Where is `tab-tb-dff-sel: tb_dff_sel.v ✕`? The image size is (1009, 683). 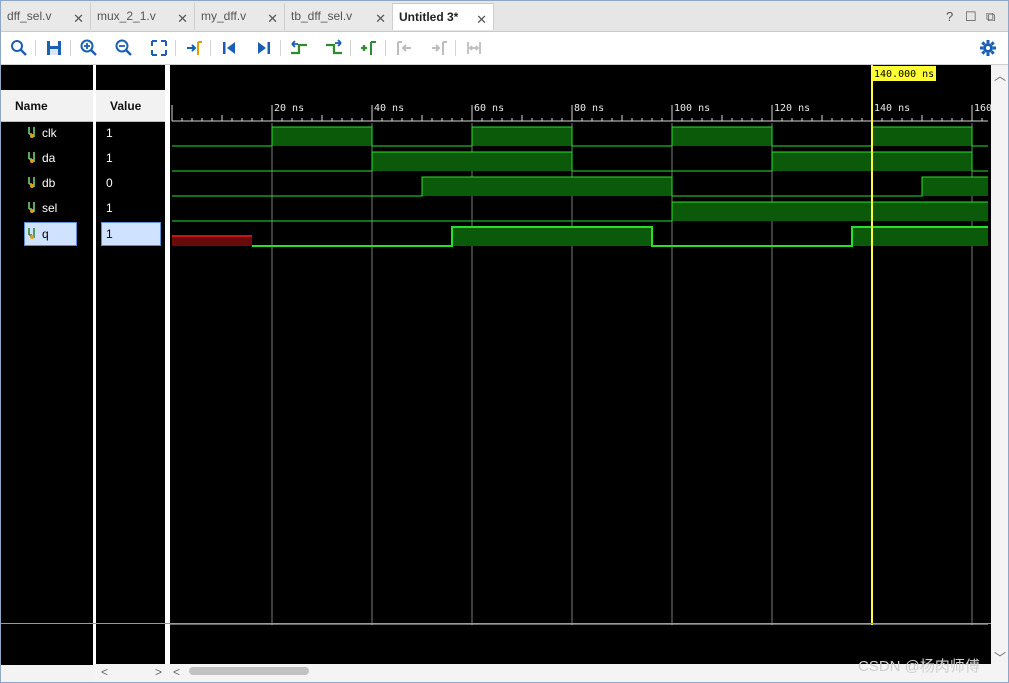
tab-tb-dff-sel: tb_dff_sel.v ✕ is located at coordinates (339, 16).